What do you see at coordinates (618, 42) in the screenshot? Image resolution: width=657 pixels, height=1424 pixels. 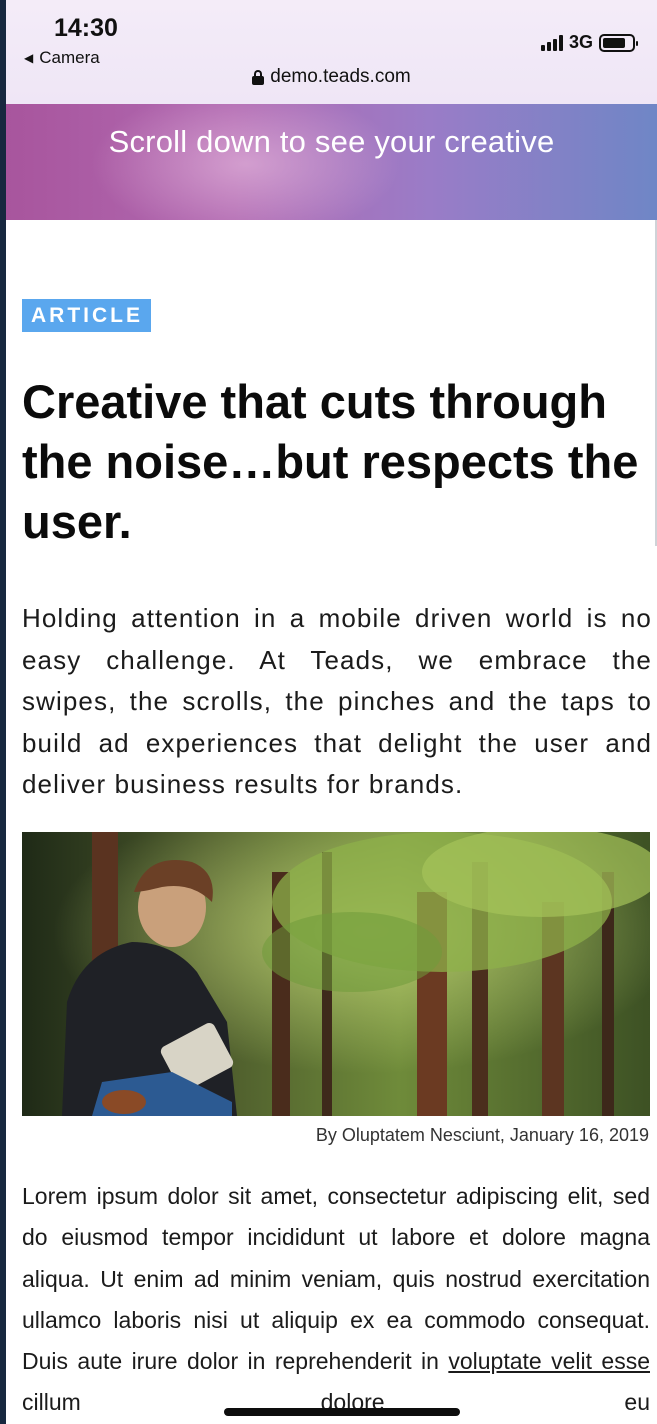 I see `battery-icon` at bounding box center [618, 42].